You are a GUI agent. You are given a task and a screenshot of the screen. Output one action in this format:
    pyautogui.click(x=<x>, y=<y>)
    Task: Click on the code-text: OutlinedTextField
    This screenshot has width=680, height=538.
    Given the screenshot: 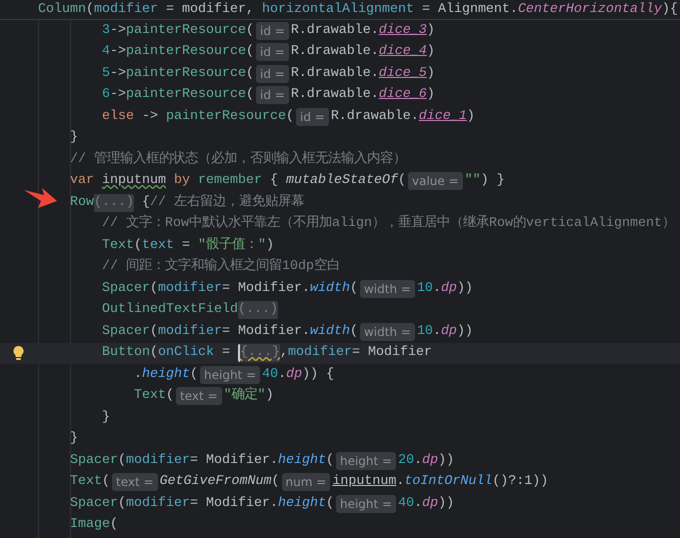 What is the action you would take?
    pyautogui.click(x=170, y=310)
    